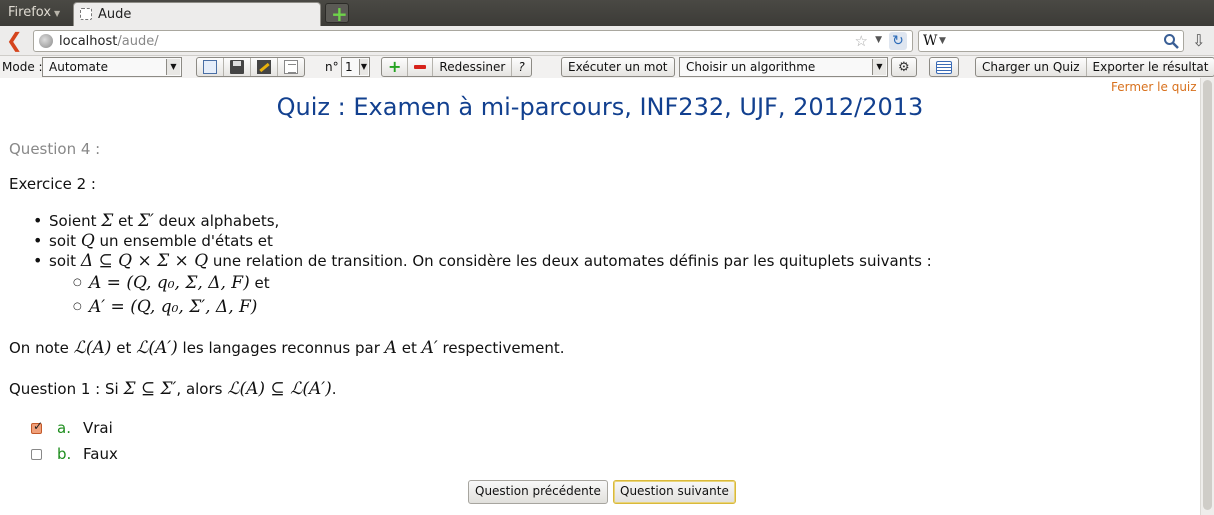  Describe the element at coordinates (52, 184) in the screenshot. I see `exercise-heading: Exercice 2 :` at that location.